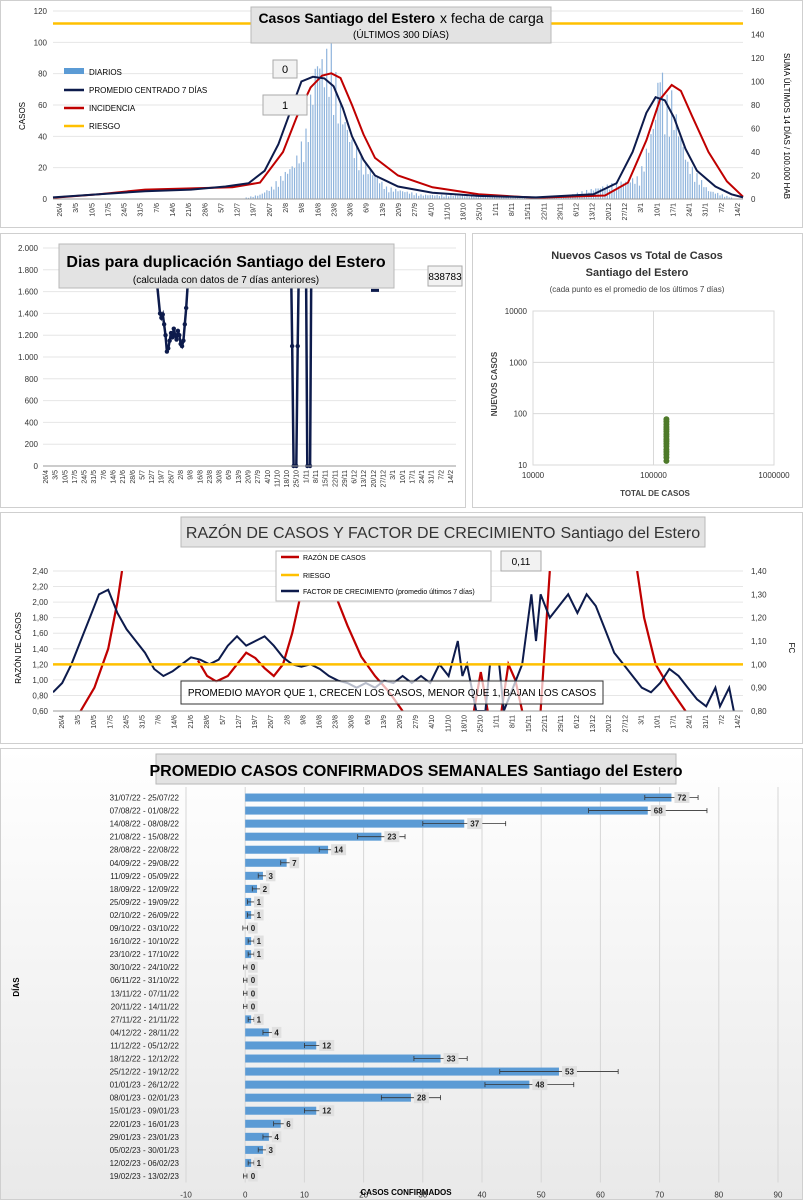  Describe the element at coordinates (16, 987) in the screenshot. I see `semanales-ylabel: DÍAS` at that location.